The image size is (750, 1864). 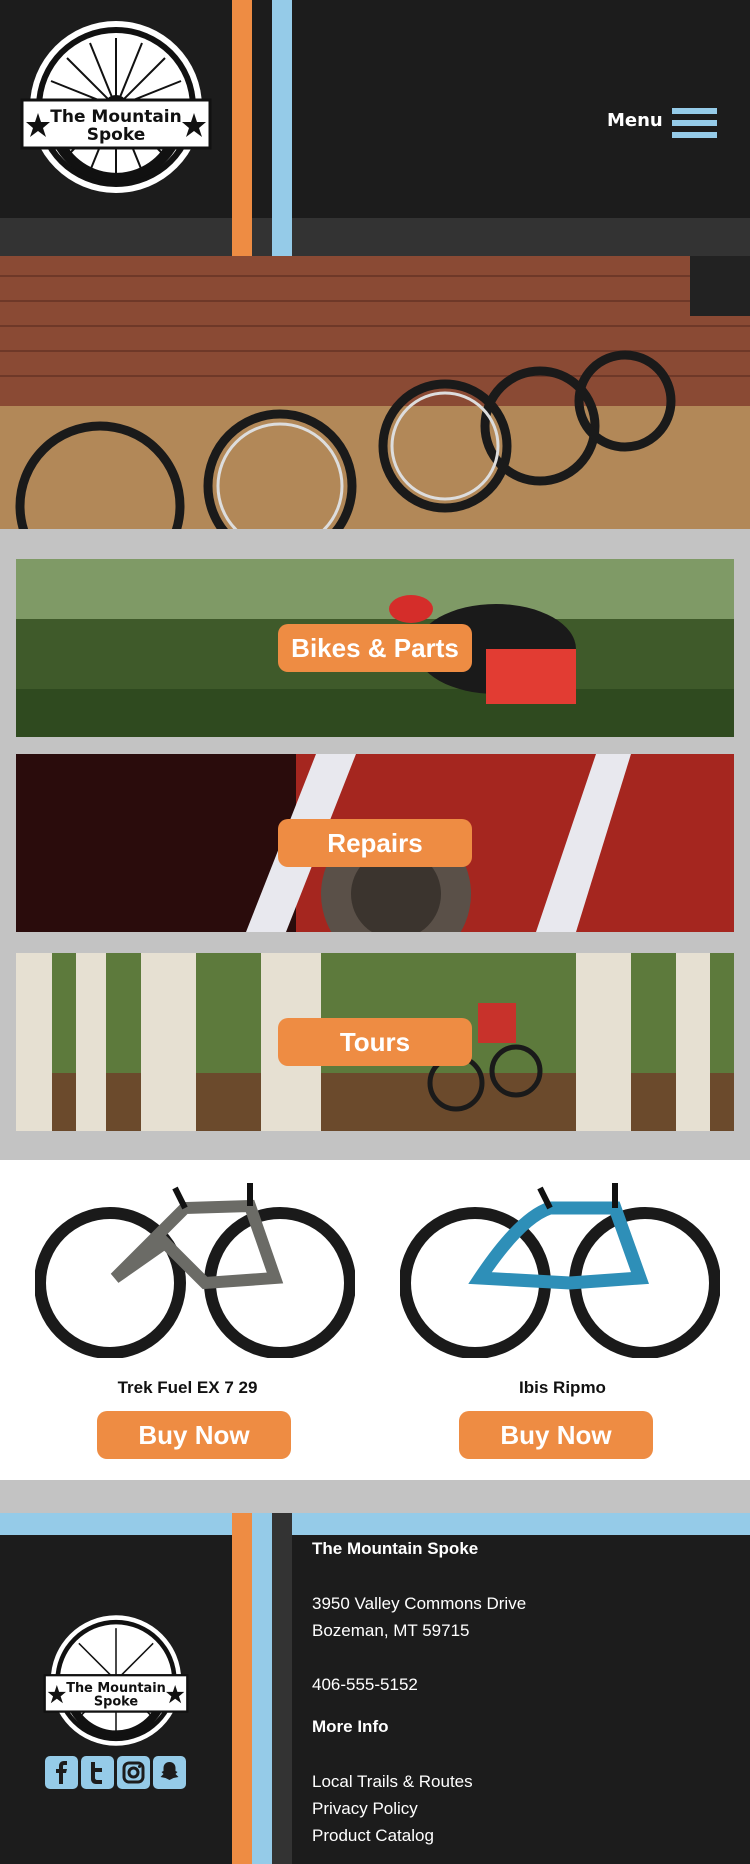 I want to click on footer-company-name: The Mountain Spoke, so click(x=395, y=1548).